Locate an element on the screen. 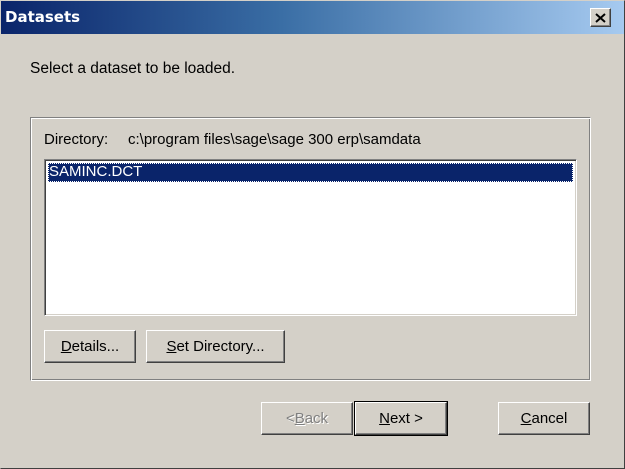 The width and height of the screenshot is (625, 469). back-button: < Back is located at coordinates (307, 418).